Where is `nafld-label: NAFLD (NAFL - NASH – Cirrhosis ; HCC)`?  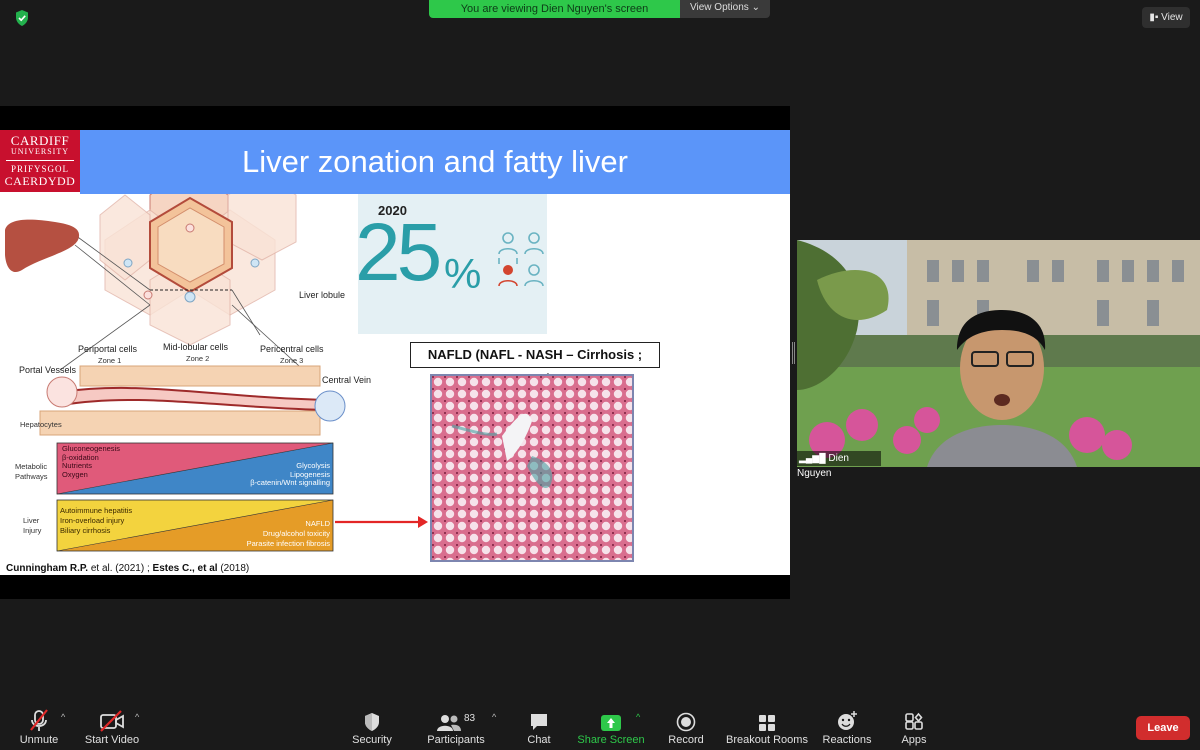
nafld-label: NAFLD (NAFL - NASH – Cirrhosis ; HCC) is located at coordinates (535, 364).